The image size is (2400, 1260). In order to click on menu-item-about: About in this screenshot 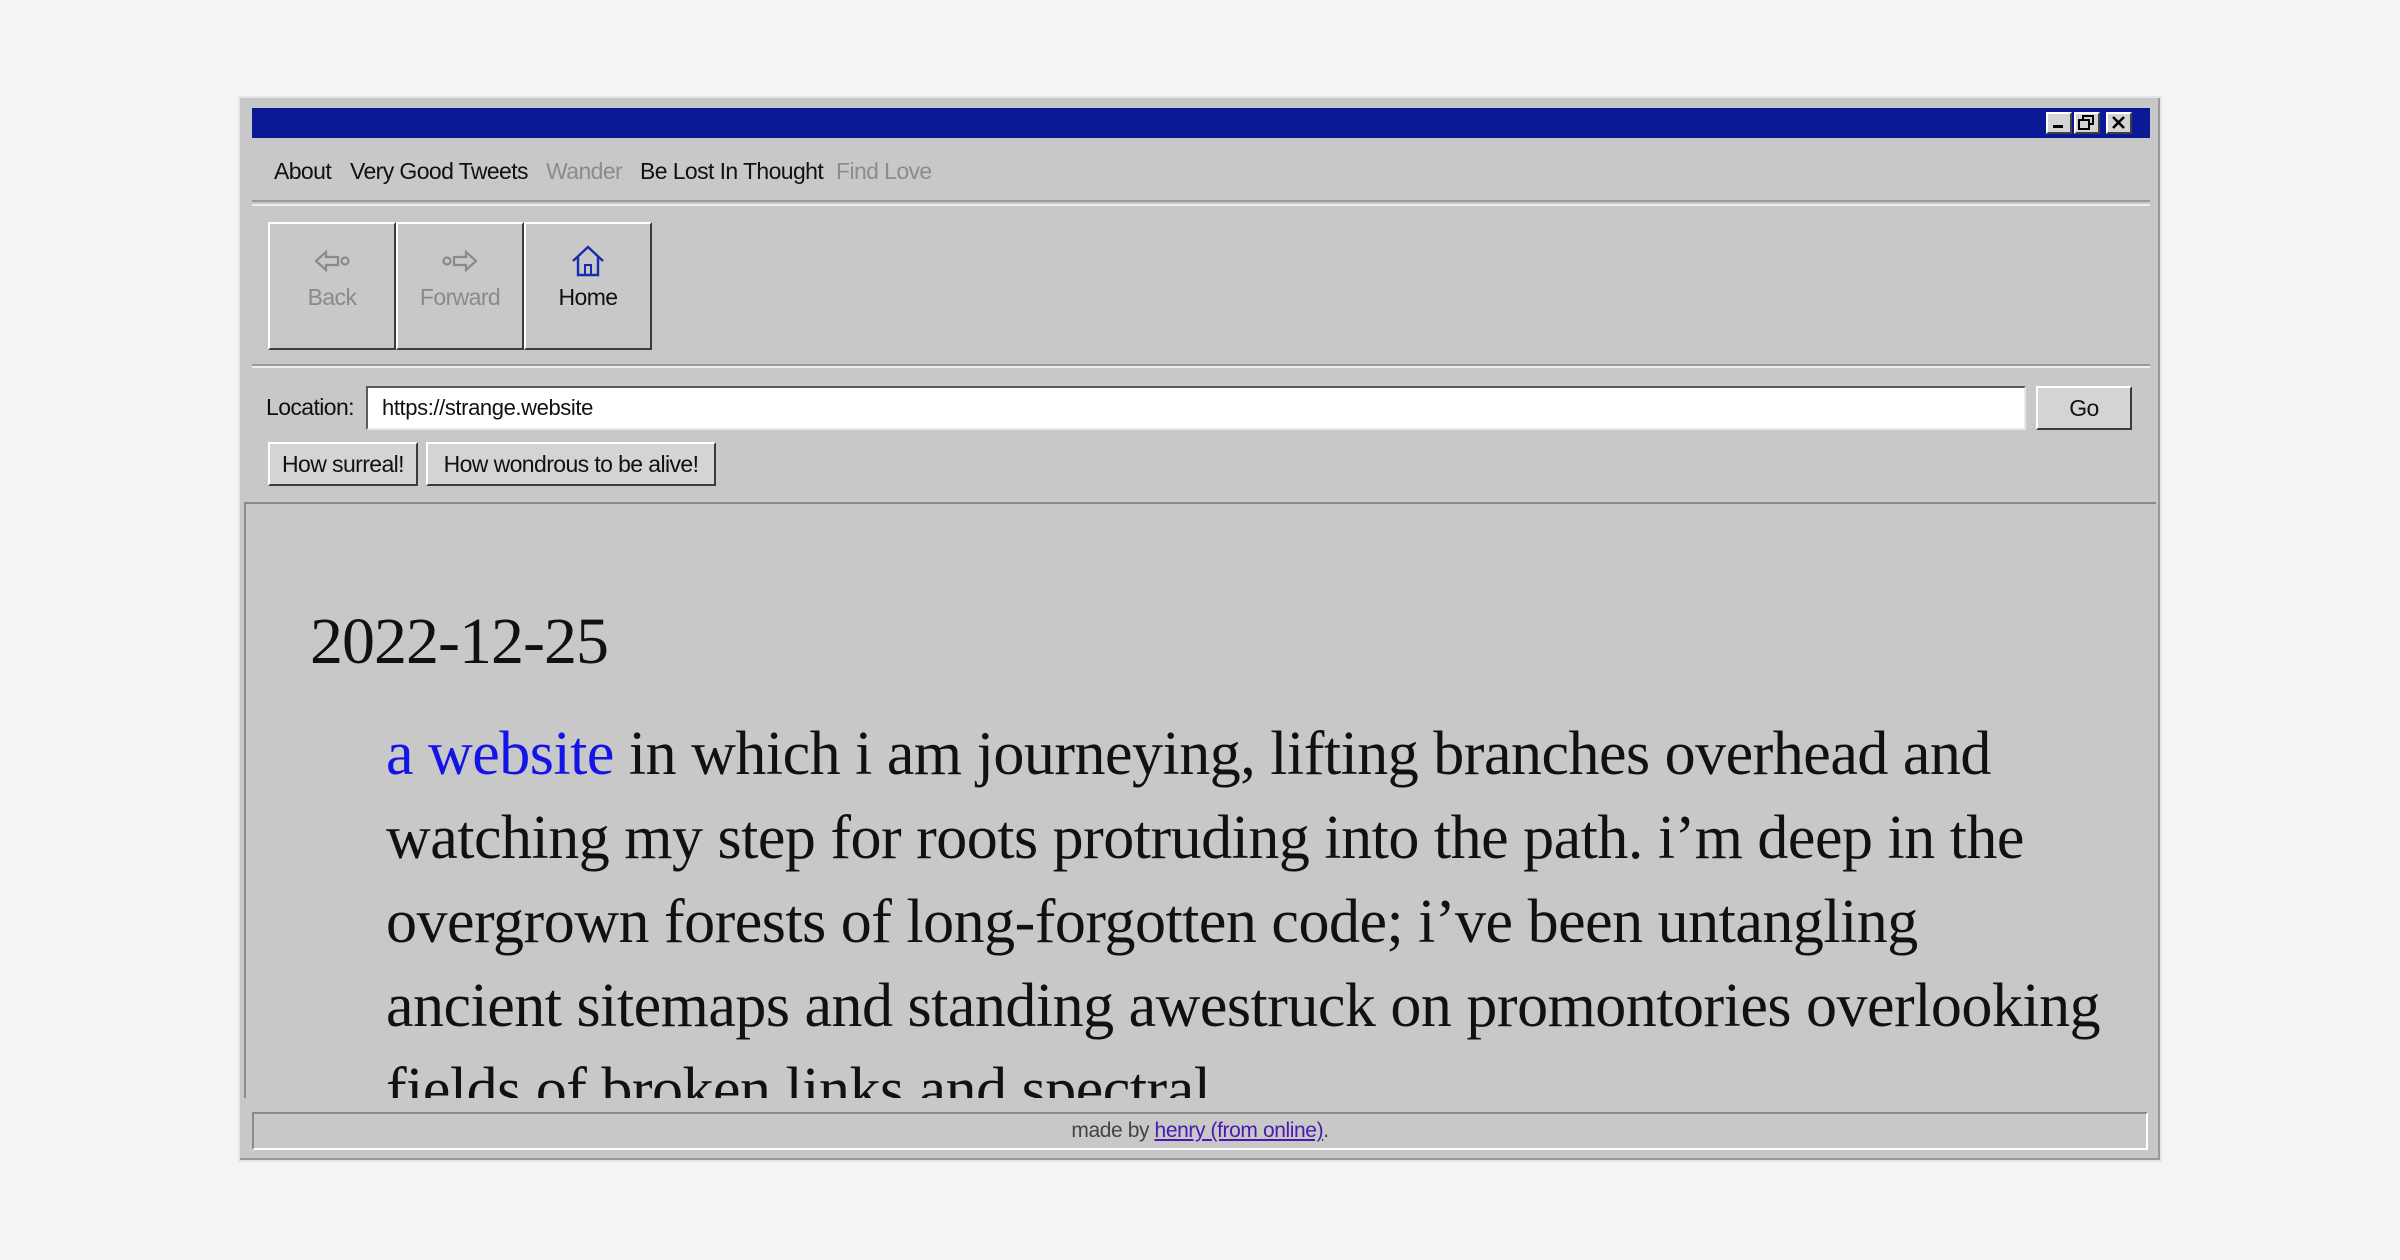, I will do `click(303, 171)`.